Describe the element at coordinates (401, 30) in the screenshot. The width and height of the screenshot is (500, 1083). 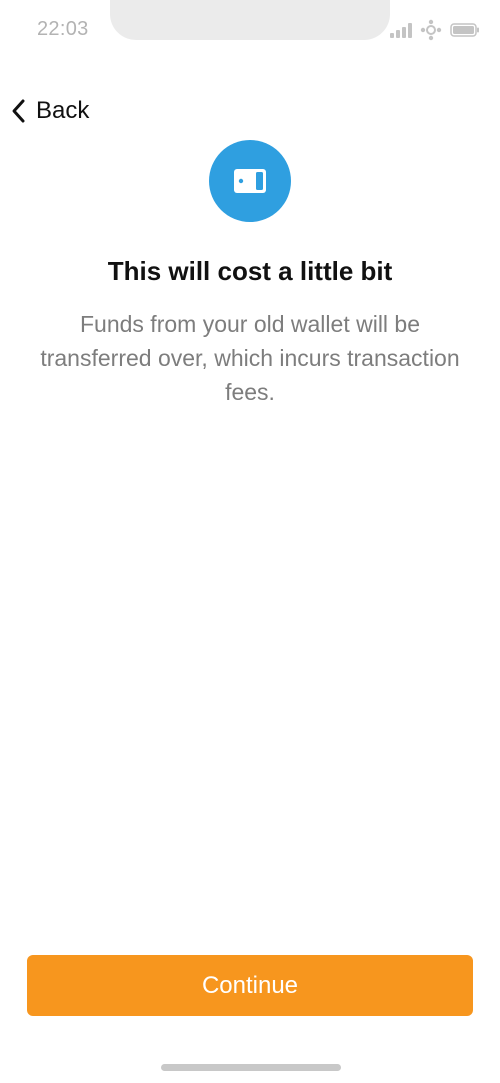
I see `cellular-signal-icon` at that location.